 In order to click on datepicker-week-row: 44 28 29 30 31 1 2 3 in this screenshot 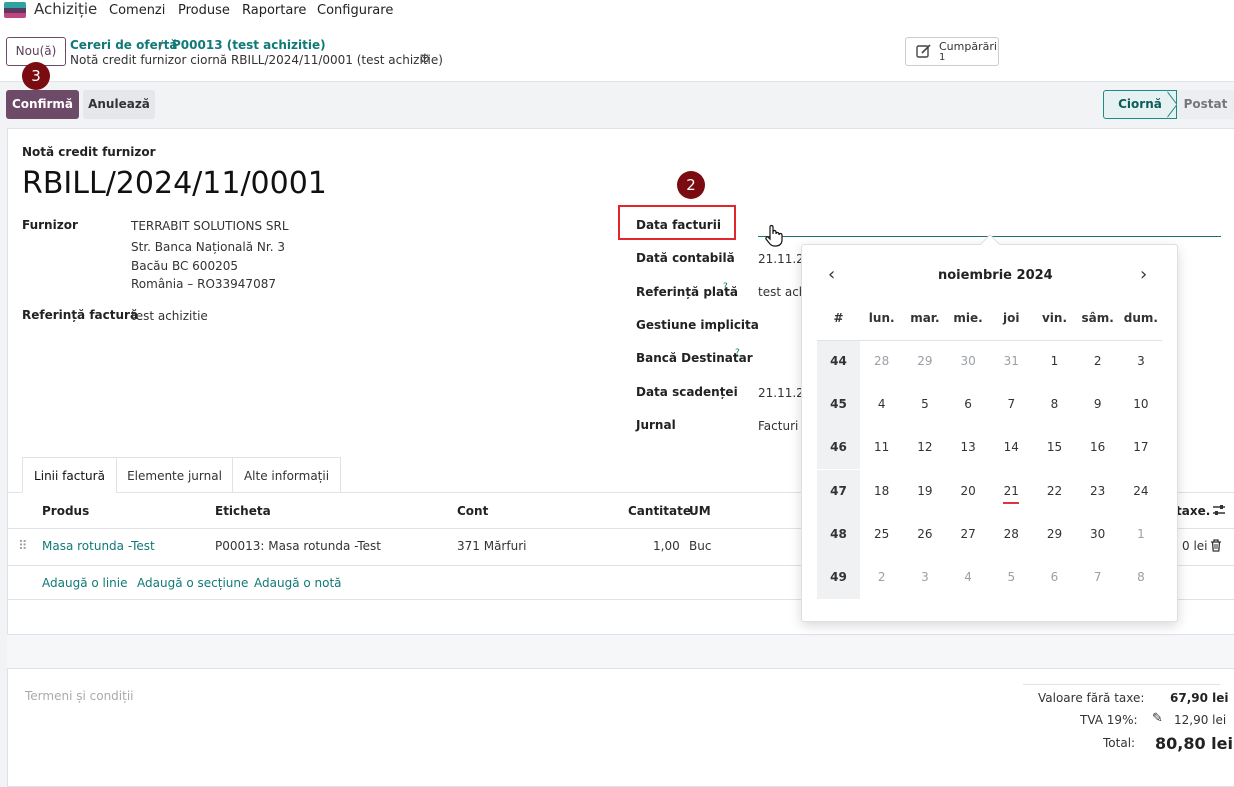, I will do `click(989, 361)`.